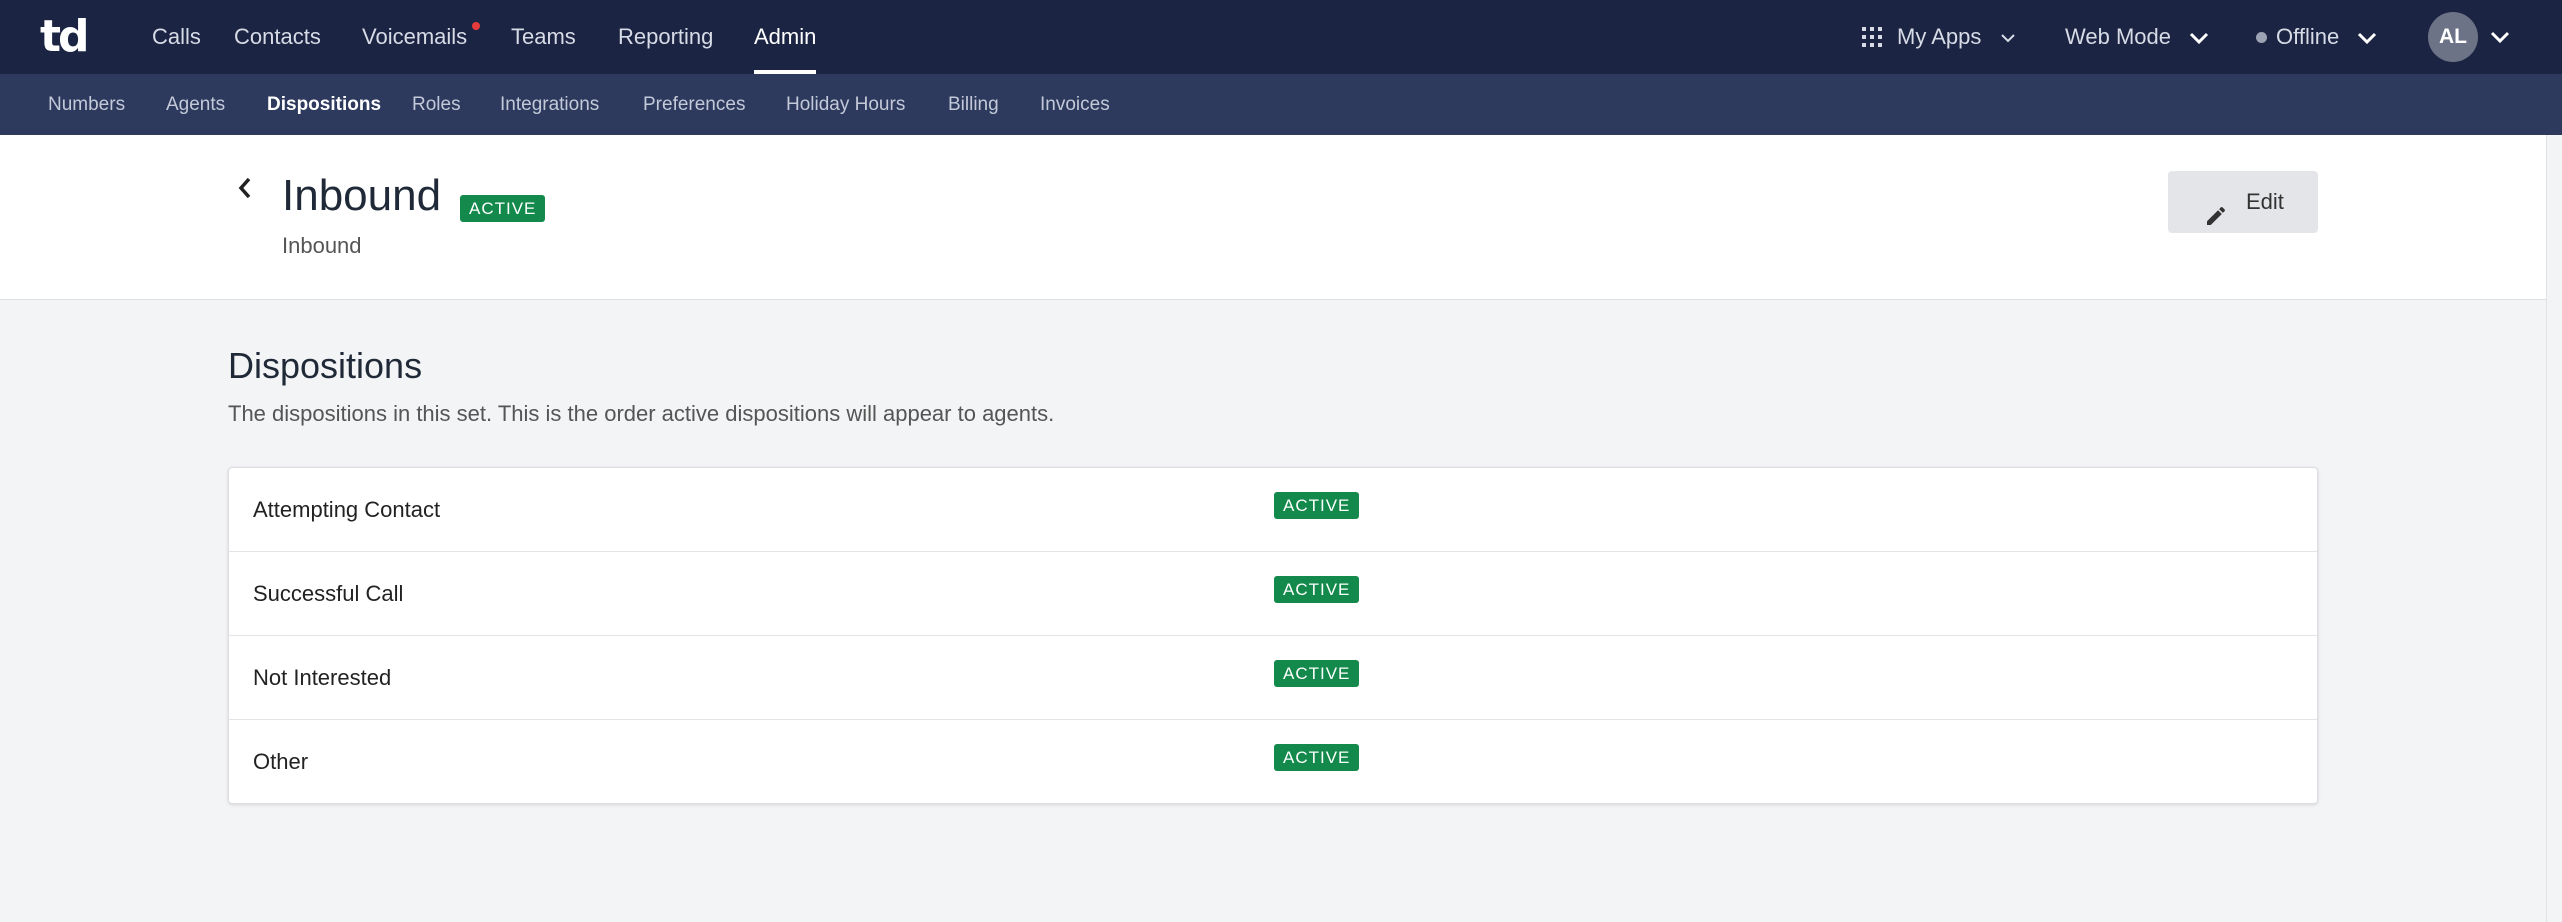  I want to click on disposition-name: Successful Call, so click(328, 593).